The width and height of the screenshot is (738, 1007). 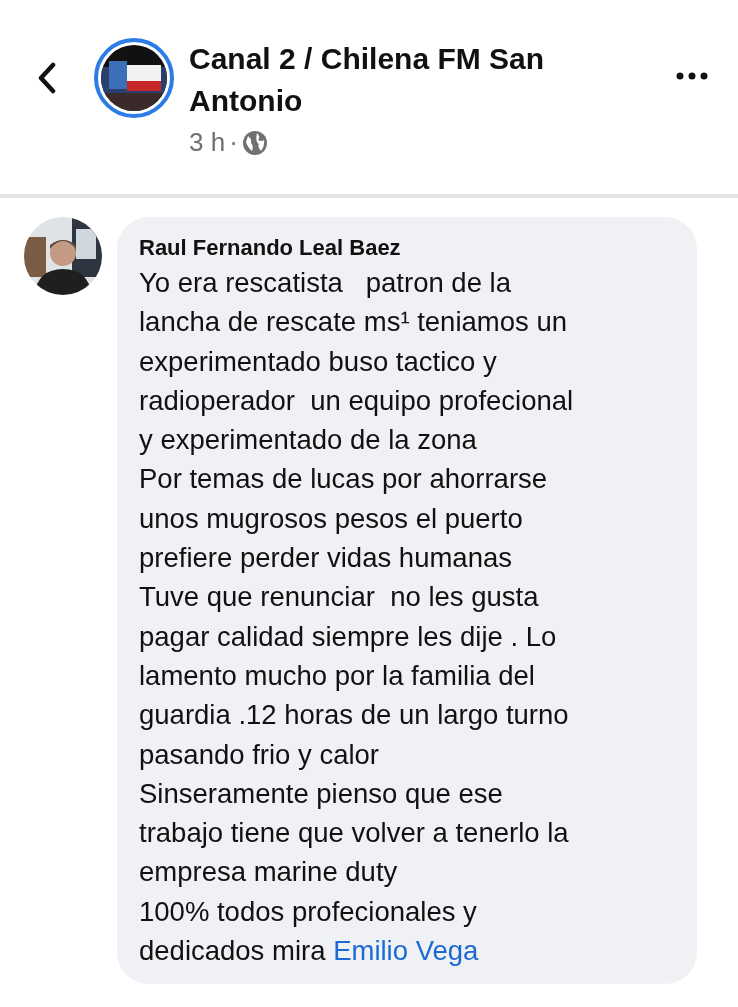 I want to click on back-icon, so click(x=47, y=78).